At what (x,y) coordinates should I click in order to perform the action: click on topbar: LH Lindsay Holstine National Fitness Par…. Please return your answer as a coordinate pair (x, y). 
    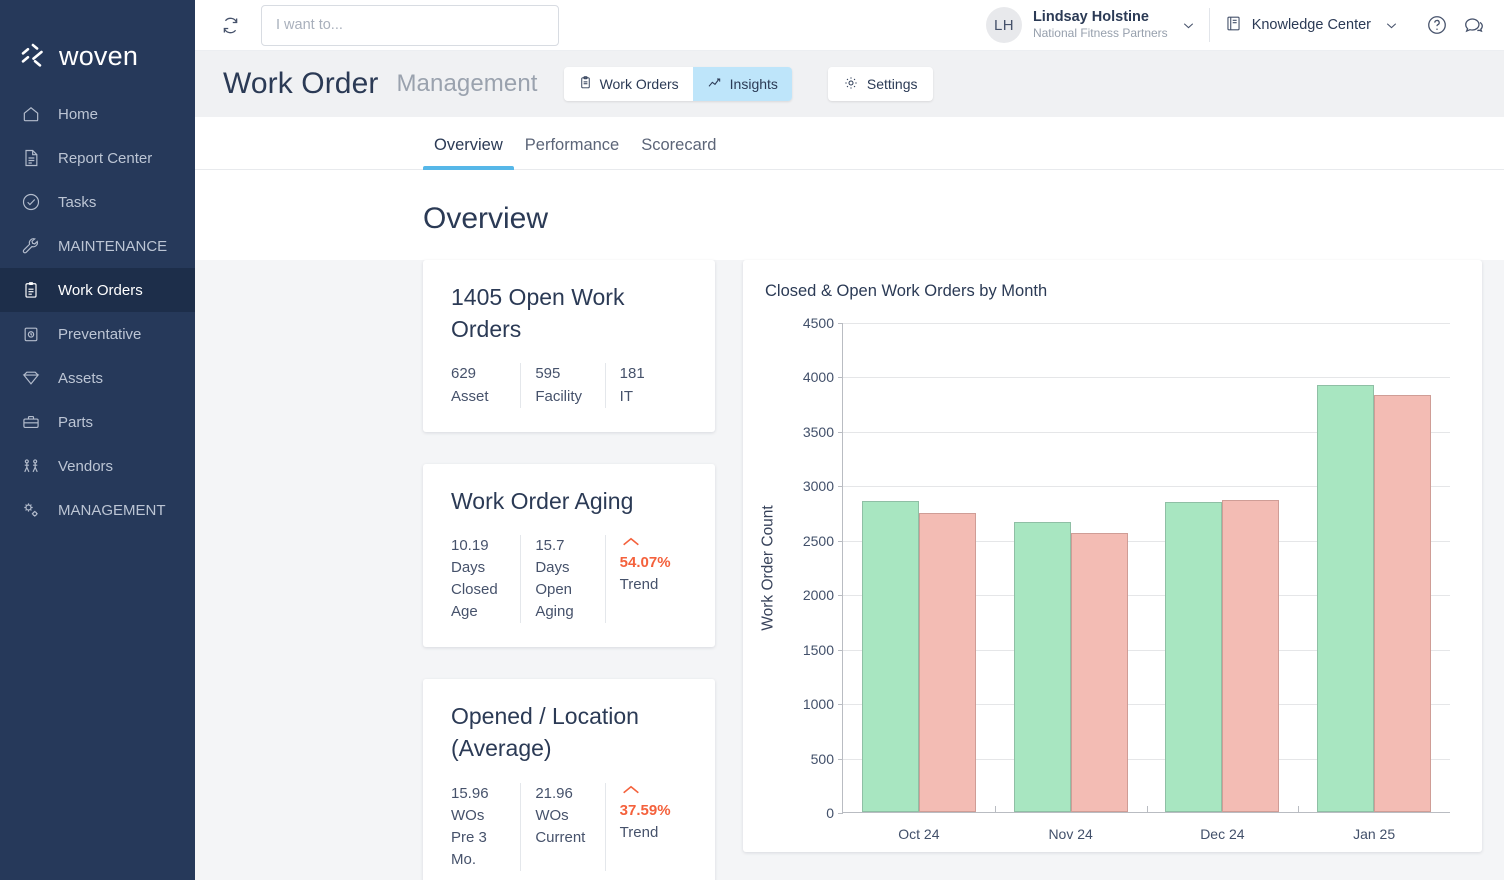
    Looking at the image, I should click on (849, 25).